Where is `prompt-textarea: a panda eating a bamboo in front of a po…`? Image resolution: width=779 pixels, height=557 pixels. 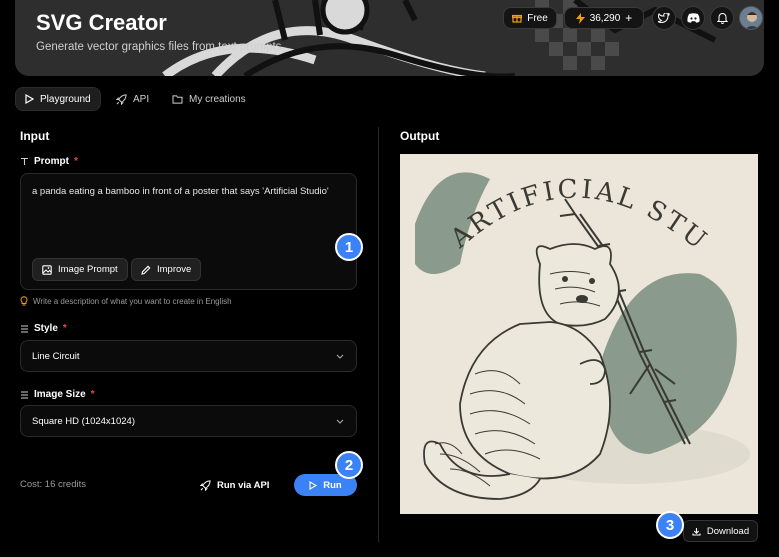
prompt-textarea: a panda eating a bamboo in front of a po… is located at coordinates (188, 231).